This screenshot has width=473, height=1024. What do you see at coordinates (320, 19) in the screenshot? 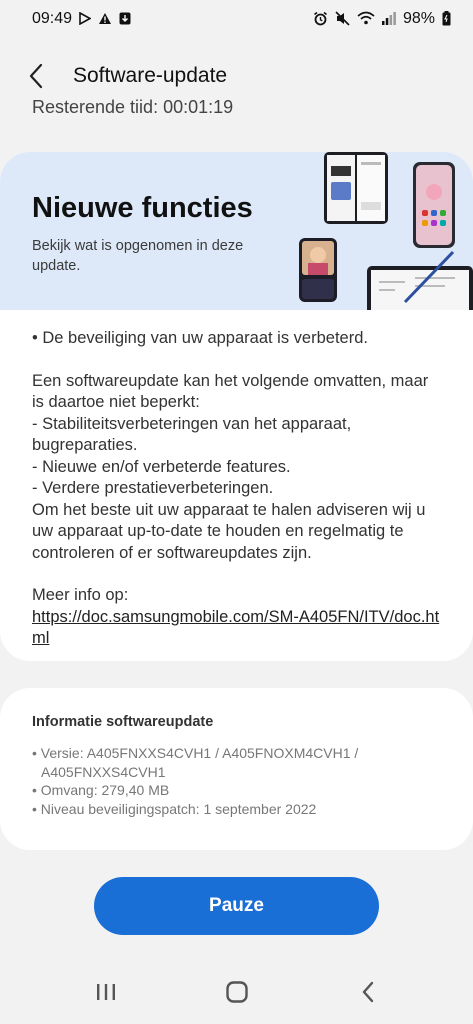
I see `alarm-icon` at bounding box center [320, 19].